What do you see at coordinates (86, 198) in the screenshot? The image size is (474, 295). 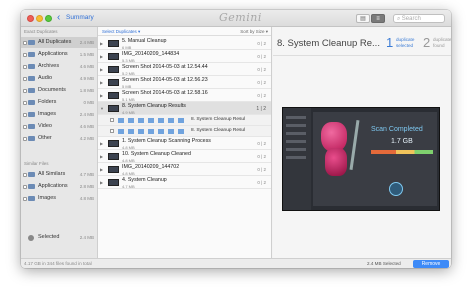 I see `sidebar-item-size: 4.8 MB` at bounding box center [86, 198].